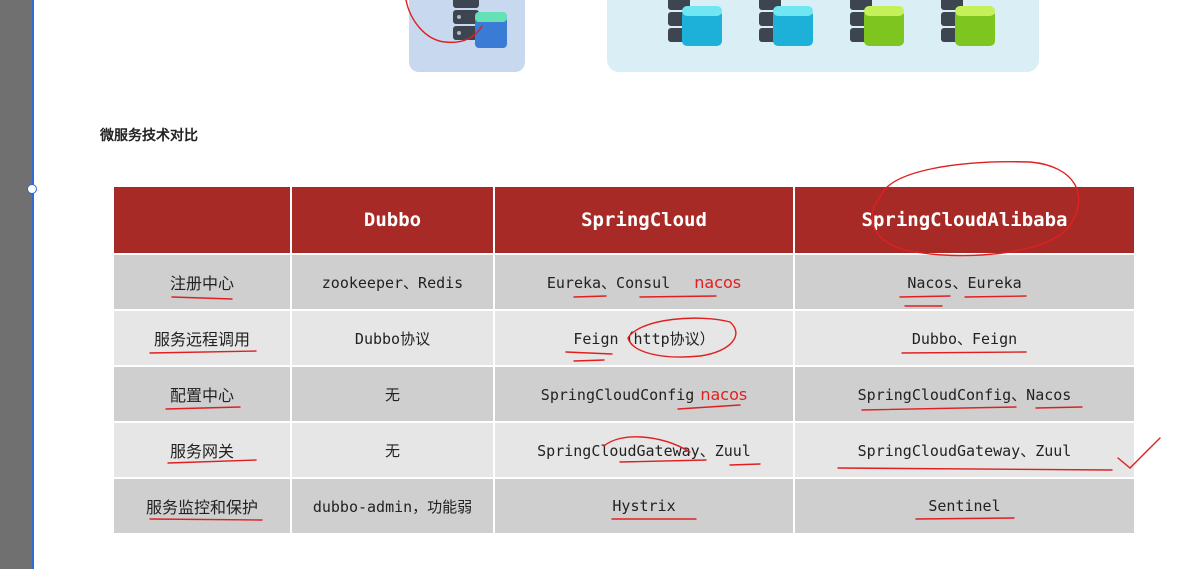  Describe the element at coordinates (393, 220) in the screenshot. I see `header-dubbo: Dubbo` at that location.